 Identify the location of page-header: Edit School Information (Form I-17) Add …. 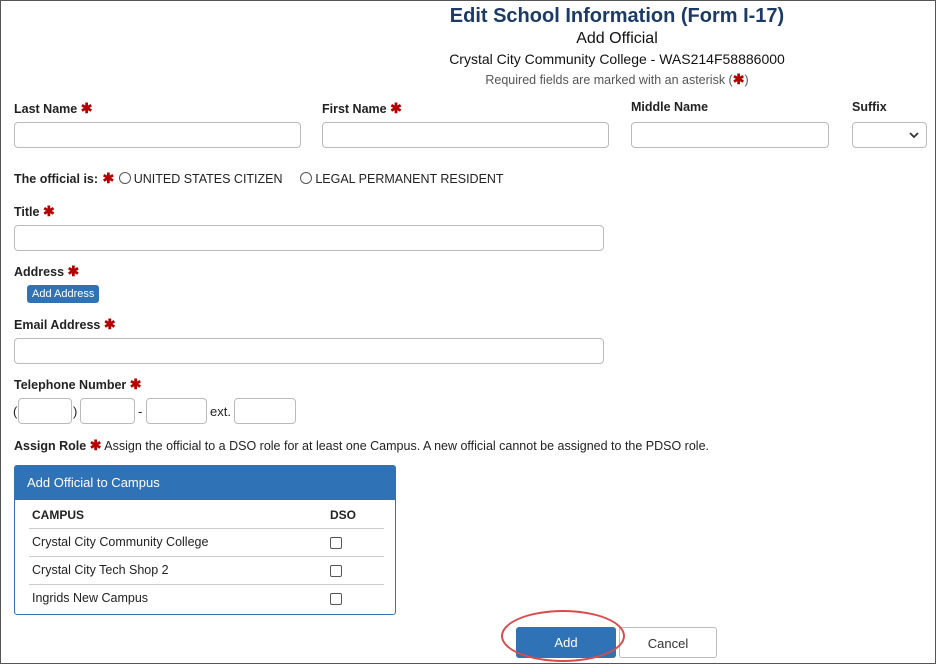
(468, 46).